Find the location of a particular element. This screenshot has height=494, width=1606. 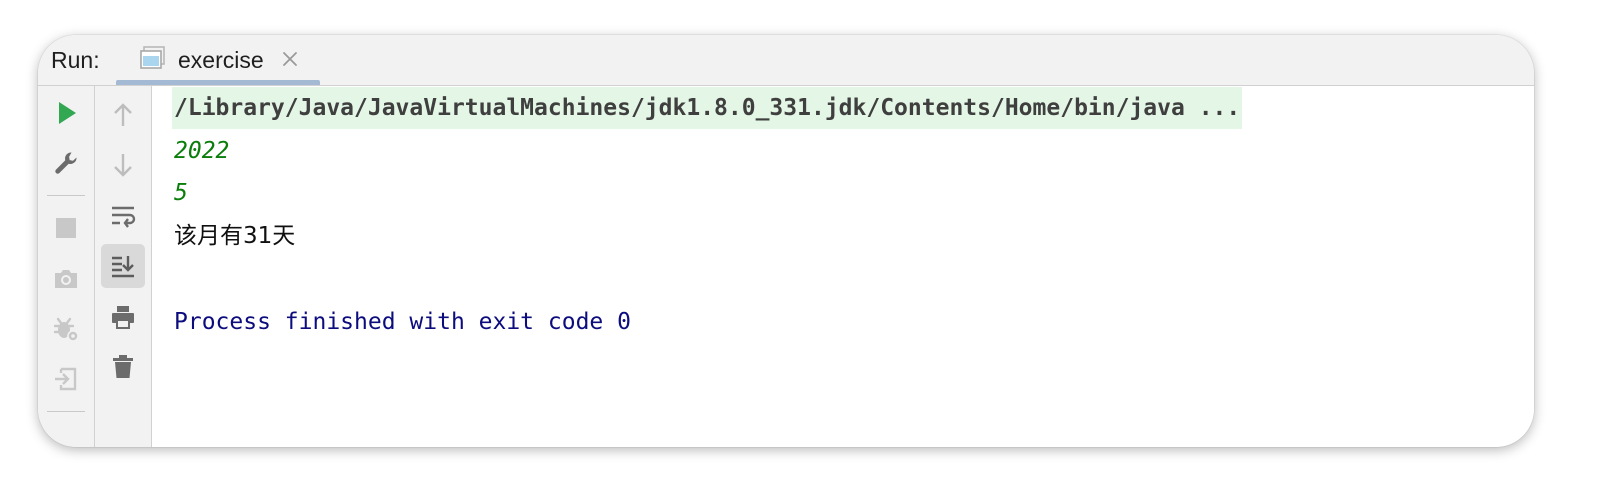

clear-all-button is located at coordinates (123, 367).